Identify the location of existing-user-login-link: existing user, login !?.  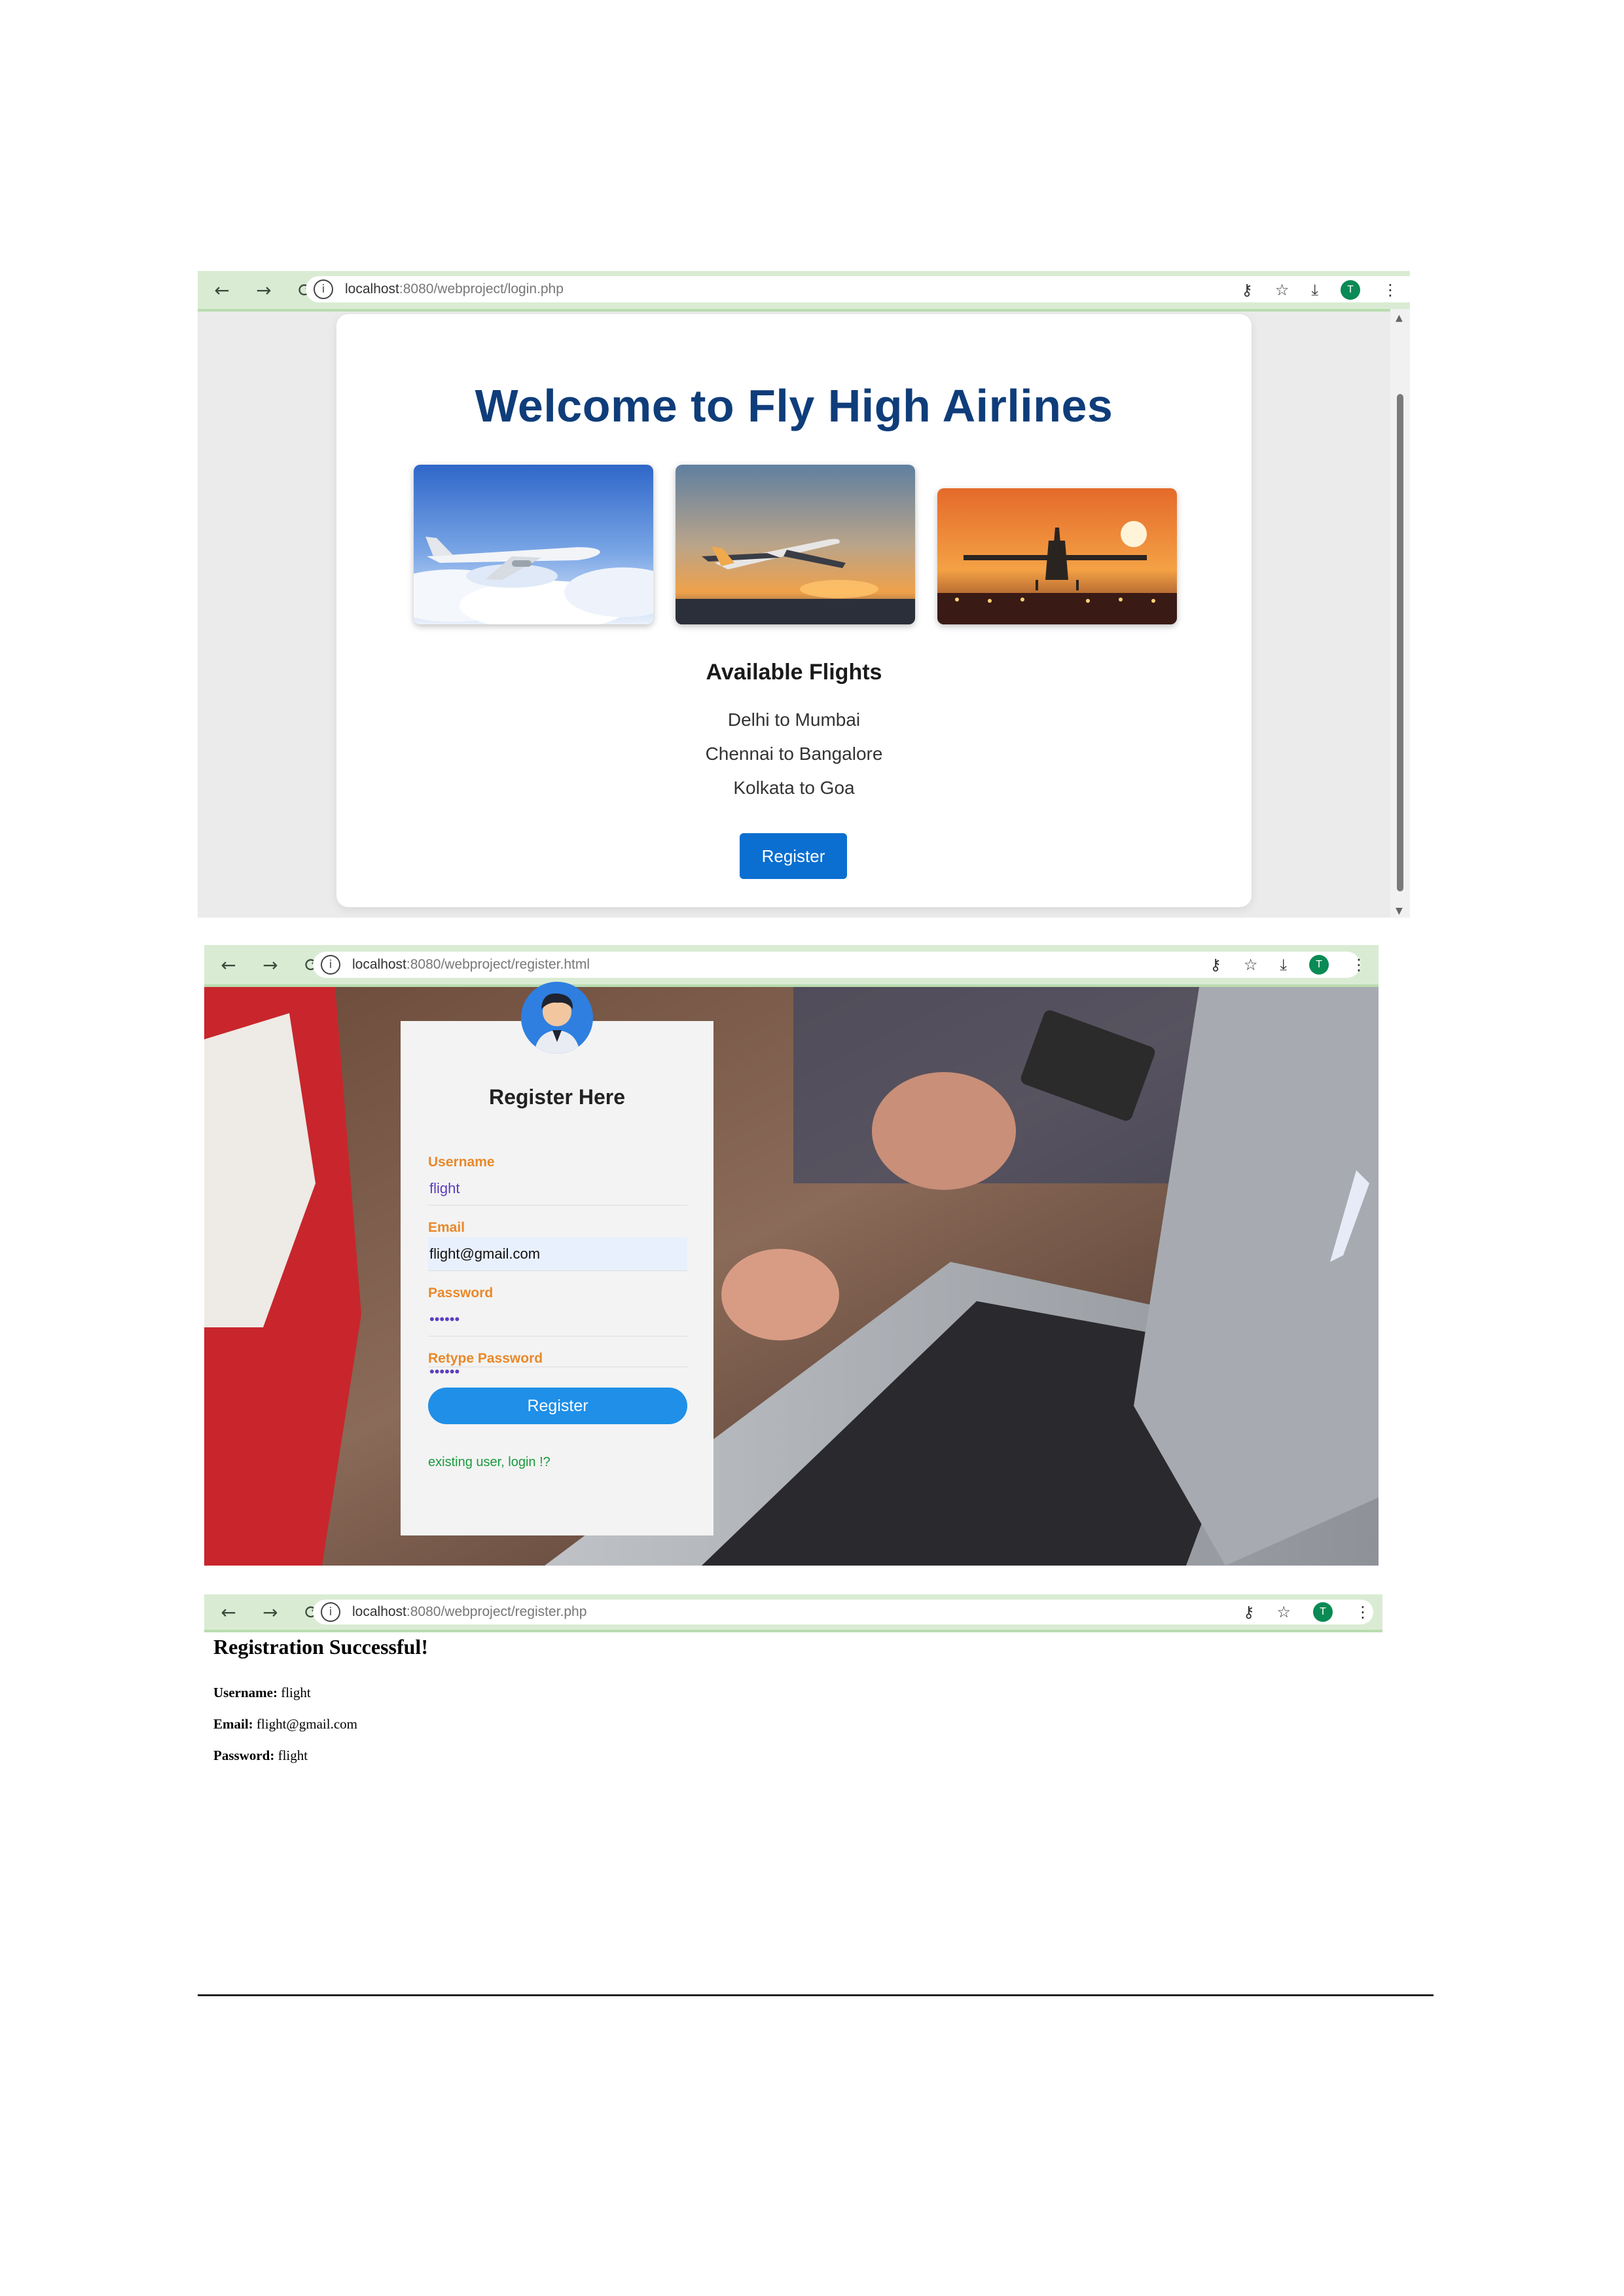
(489, 1462).